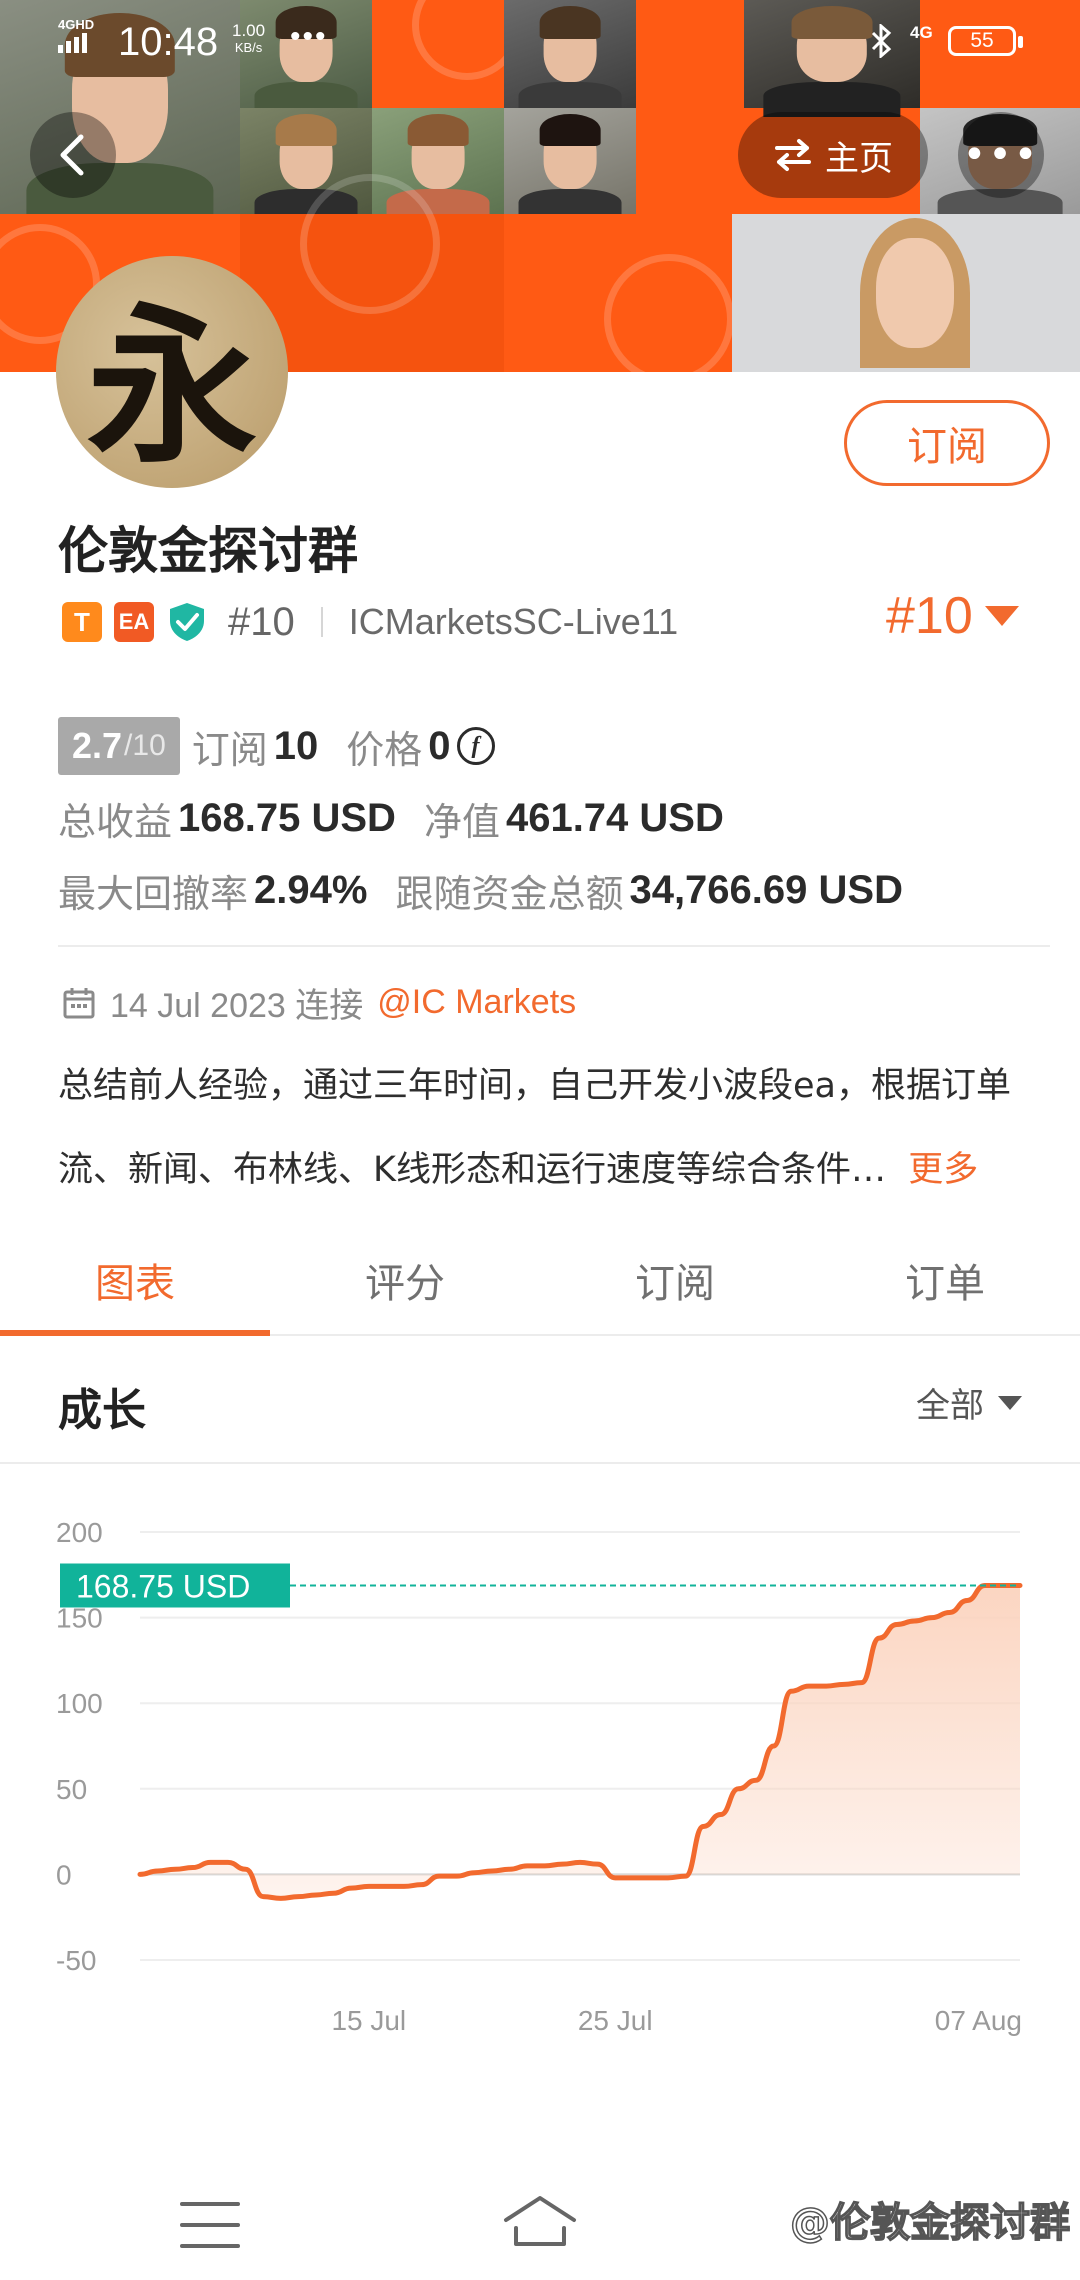 The image size is (1080, 2280). Describe the element at coordinates (461, 821) in the screenshot. I see `equity-label: 净值` at that location.